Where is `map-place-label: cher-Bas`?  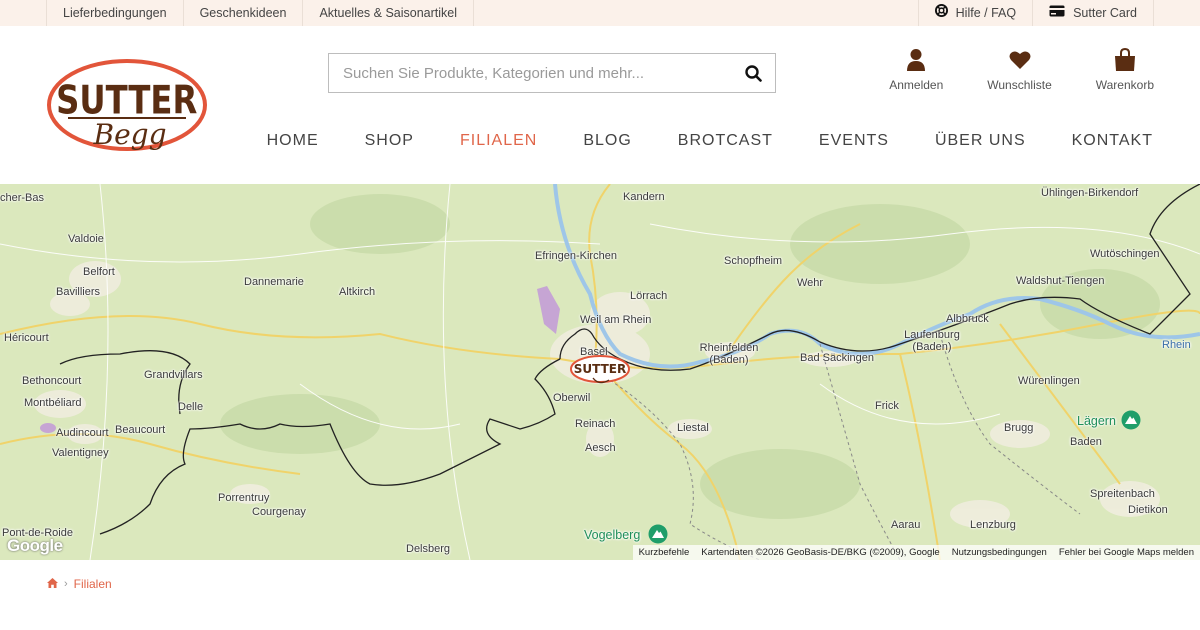
map-place-label: cher-Bas is located at coordinates (22, 198).